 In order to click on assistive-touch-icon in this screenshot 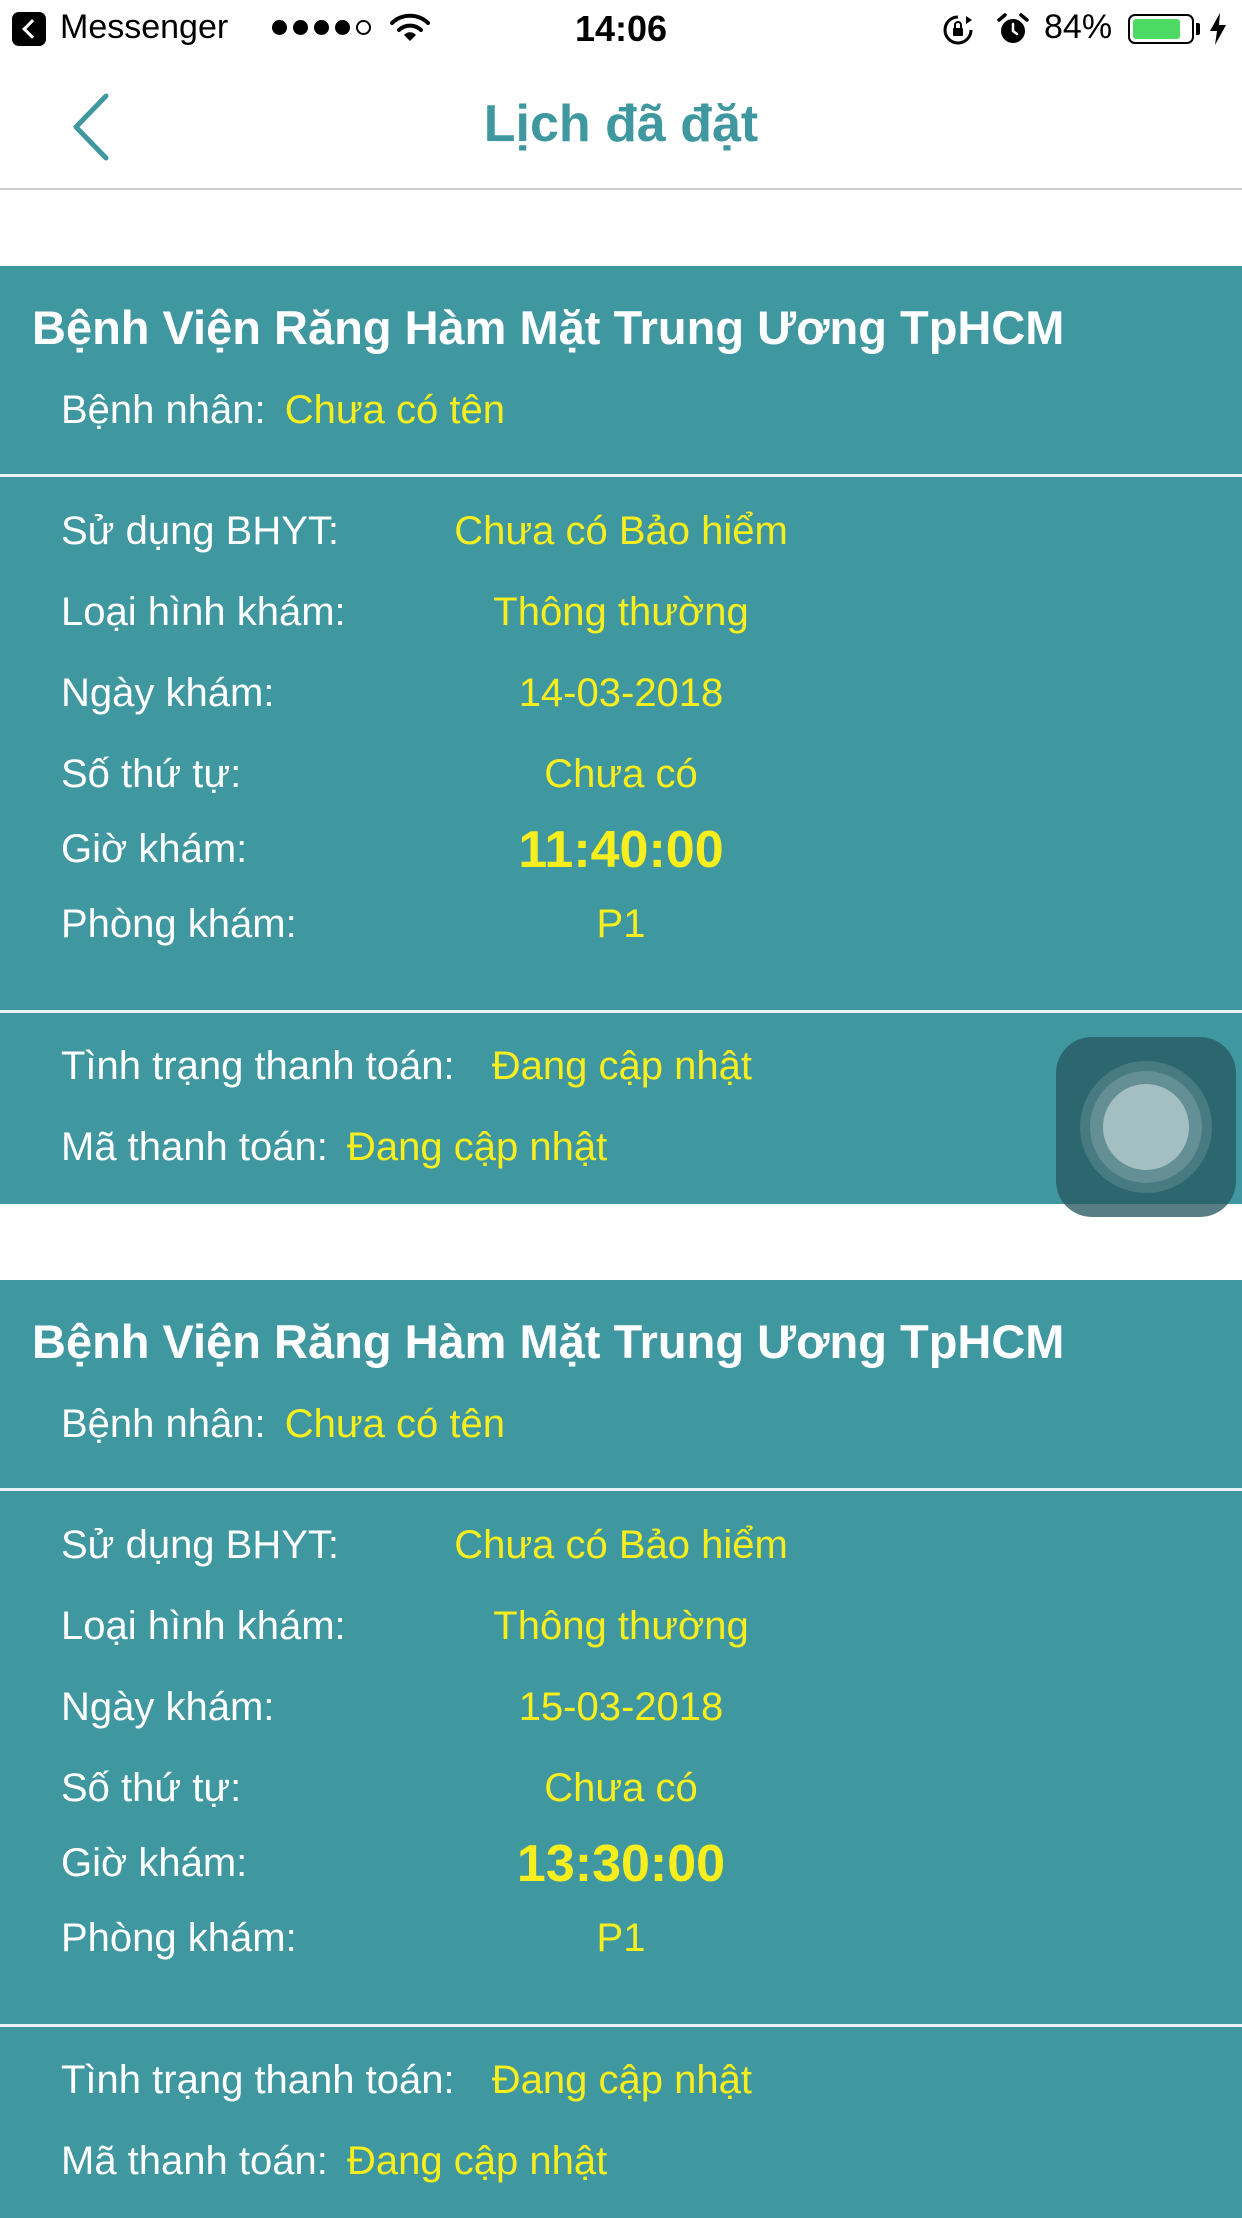, I will do `click(1146, 1127)`.